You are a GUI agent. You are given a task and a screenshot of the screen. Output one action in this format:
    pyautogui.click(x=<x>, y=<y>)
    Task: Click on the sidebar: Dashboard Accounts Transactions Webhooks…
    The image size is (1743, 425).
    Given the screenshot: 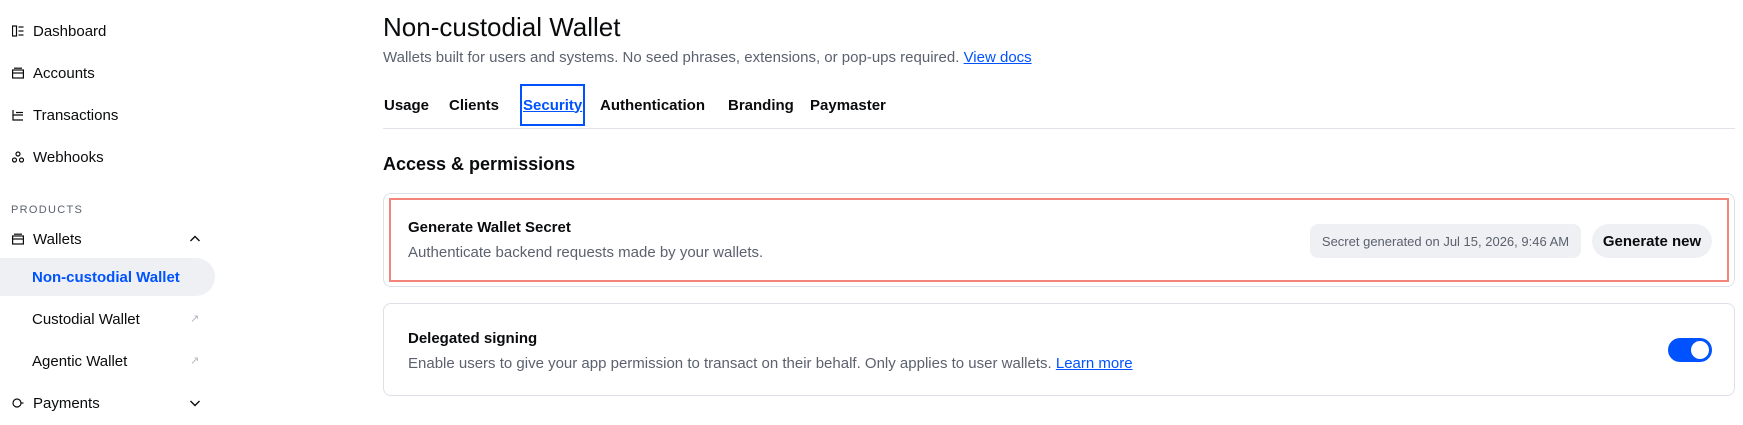 What is the action you would take?
    pyautogui.click(x=107, y=212)
    